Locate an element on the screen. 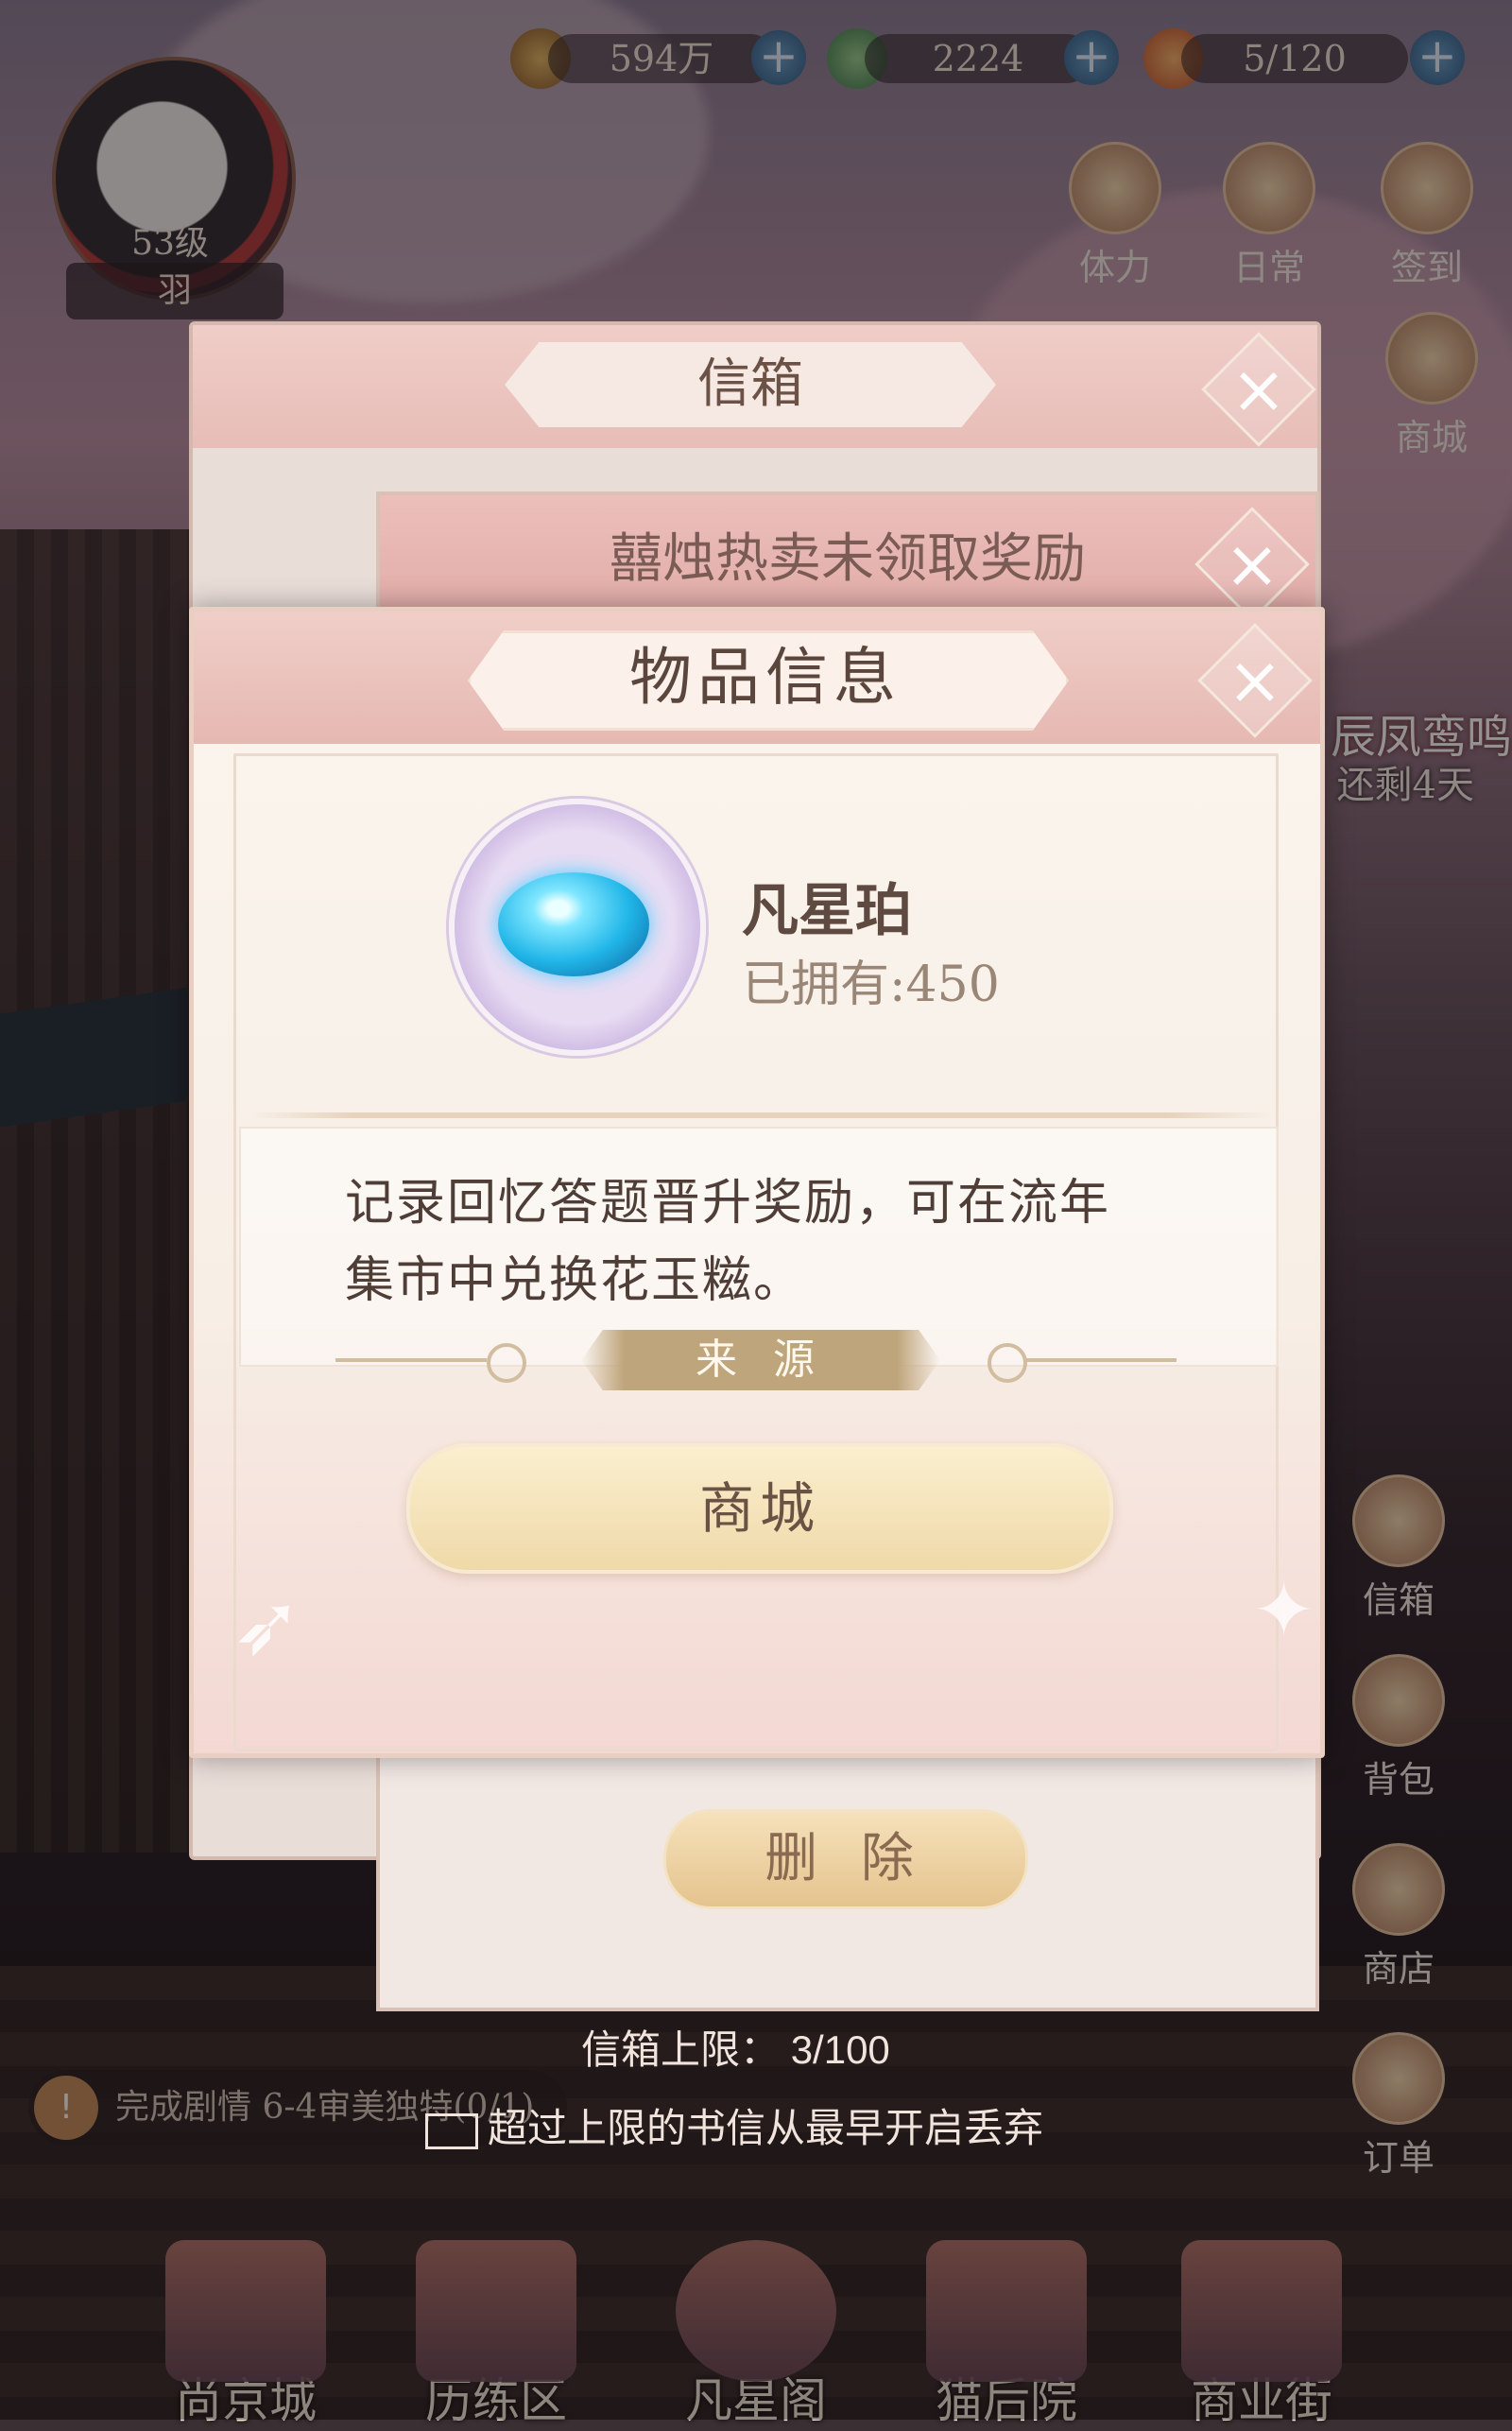 This screenshot has width=1512, height=2431. reward-title: 囍烛热卖未领取奖励 is located at coordinates (848, 559).